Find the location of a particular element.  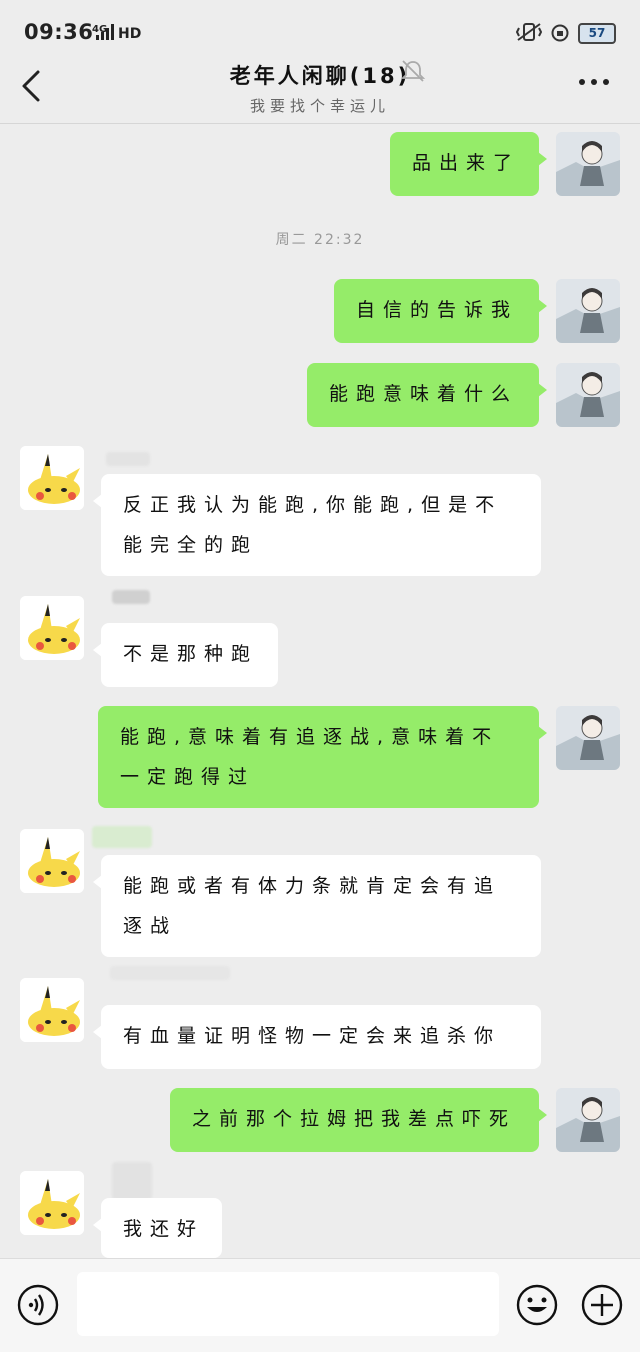

message-bubble-sent: 之前那个拉姆把我差点吓死 is located at coordinates (358, 1120).